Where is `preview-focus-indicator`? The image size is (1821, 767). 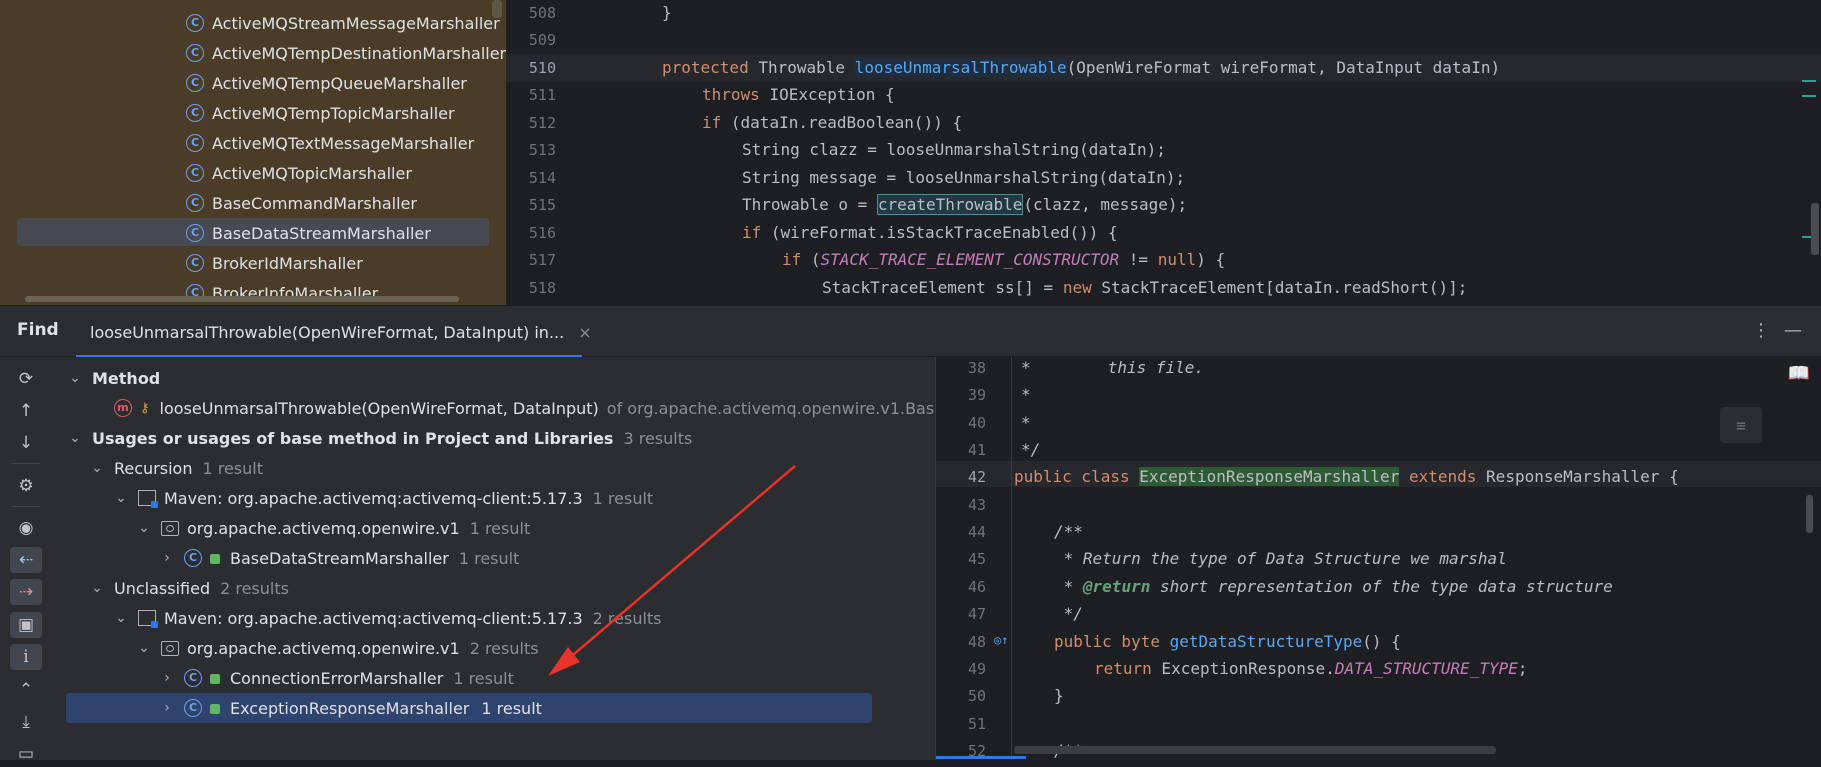 preview-focus-indicator is located at coordinates (981, 757).